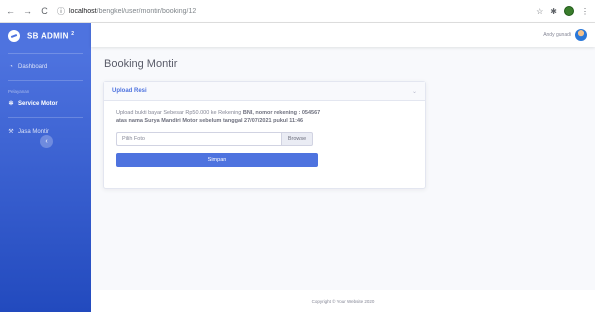  What do you see at coordinates (44, 11) in the screenshot?
I see `reload-icon: C` at bounding box center [44, 11].